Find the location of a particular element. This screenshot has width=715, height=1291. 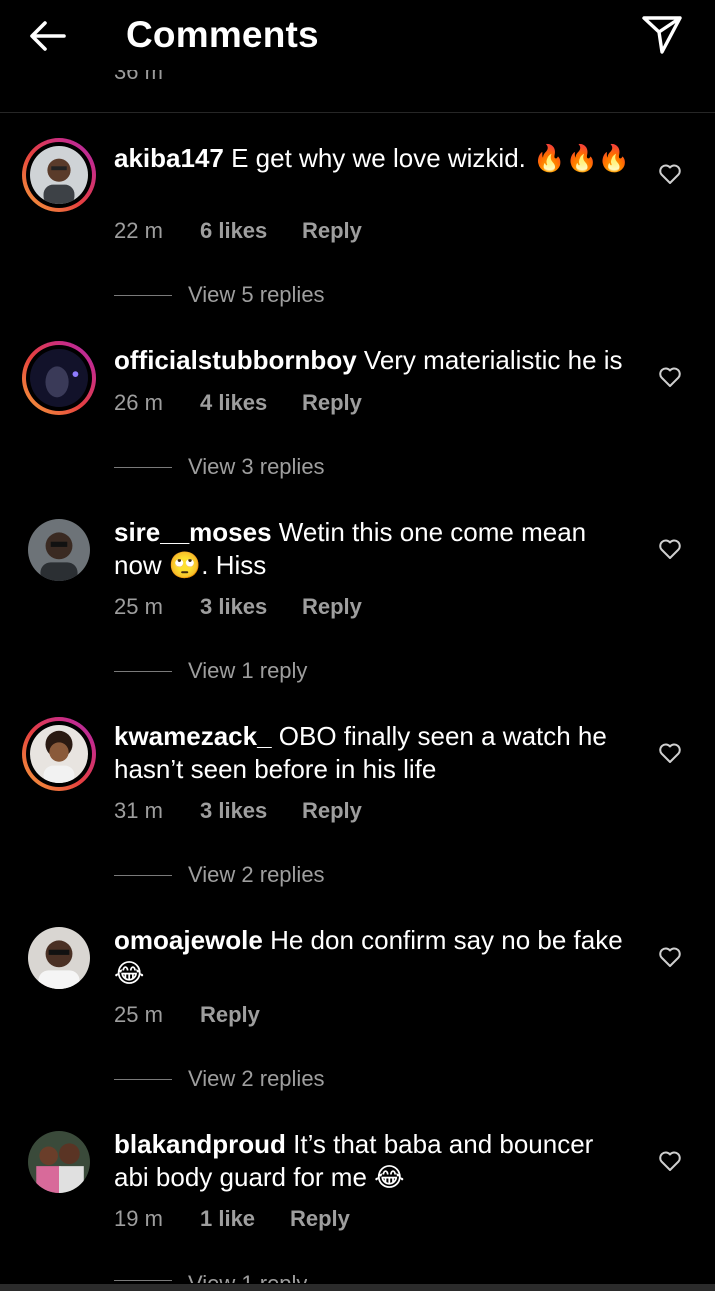

page-title: Comments is located at coordinates (222, 34).